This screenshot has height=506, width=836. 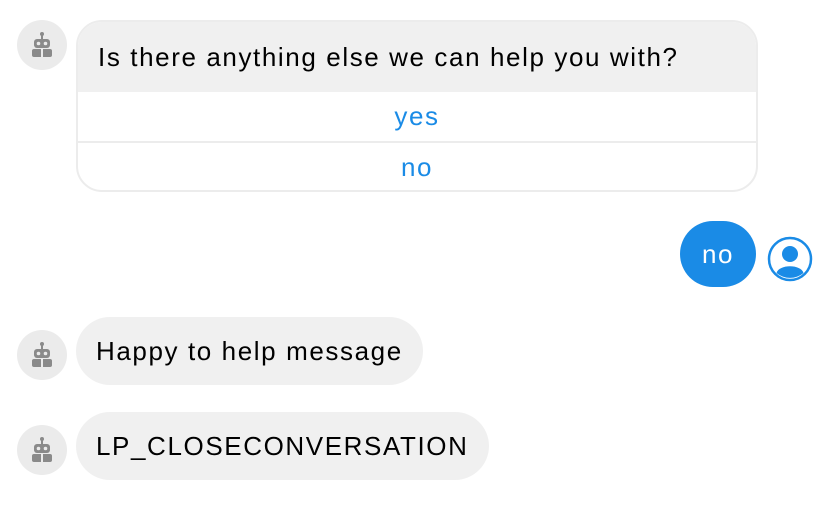 I want to click on bot-message-bubble: LP_CLOSECONVERSATION, so click(x=282, y=446).